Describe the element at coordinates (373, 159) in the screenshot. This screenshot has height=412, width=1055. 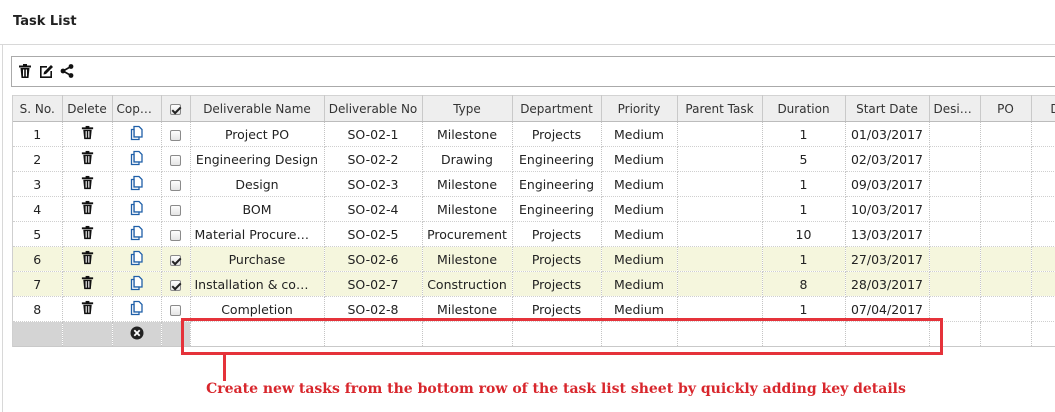
I see `deliverable-no-cell: SO-02-2` at that location.